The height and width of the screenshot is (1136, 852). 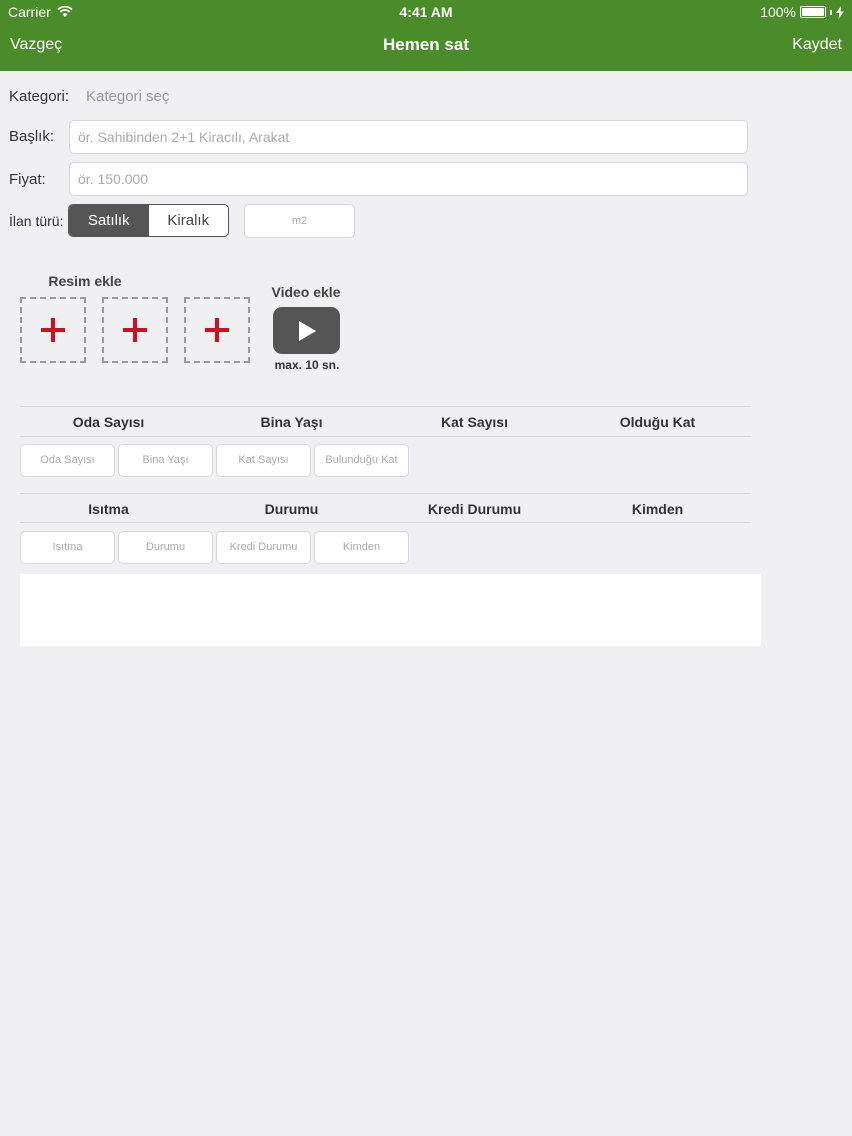 I want to click on page-title: Hemen sat, so click(x=426, y=44).